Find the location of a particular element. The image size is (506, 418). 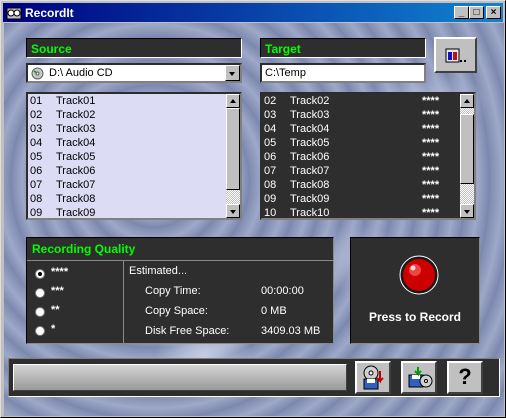

disk-free-value: 3409.03 MB is located at coordinates (291, 331).